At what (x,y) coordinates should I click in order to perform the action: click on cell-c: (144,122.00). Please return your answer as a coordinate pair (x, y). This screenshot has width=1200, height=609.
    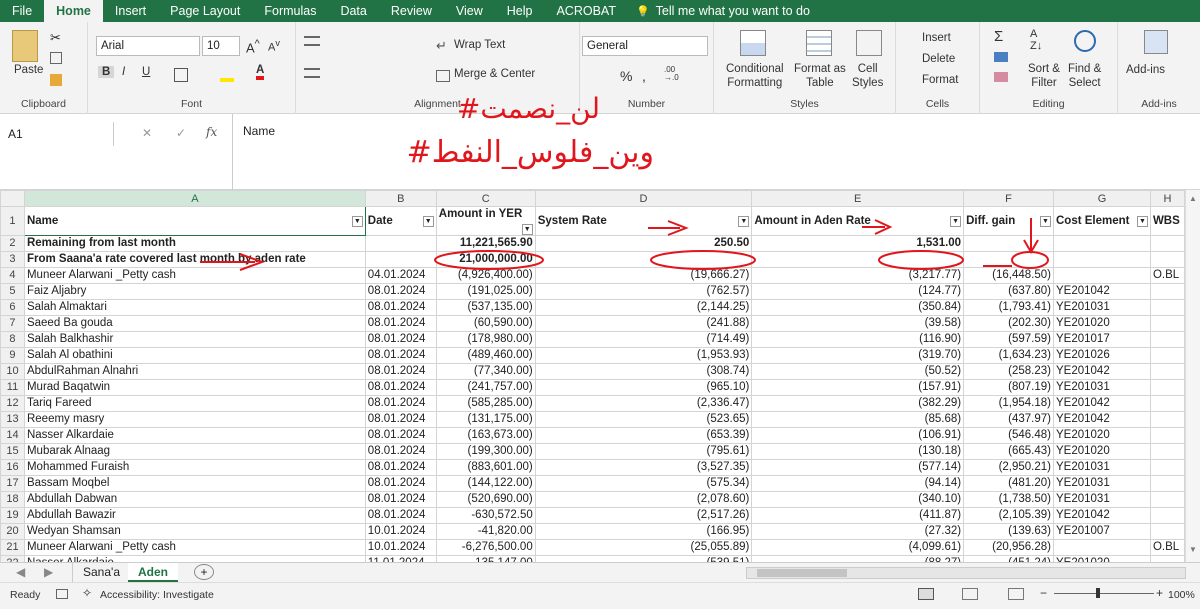
    Looking at the image, I should click on (485, 483).